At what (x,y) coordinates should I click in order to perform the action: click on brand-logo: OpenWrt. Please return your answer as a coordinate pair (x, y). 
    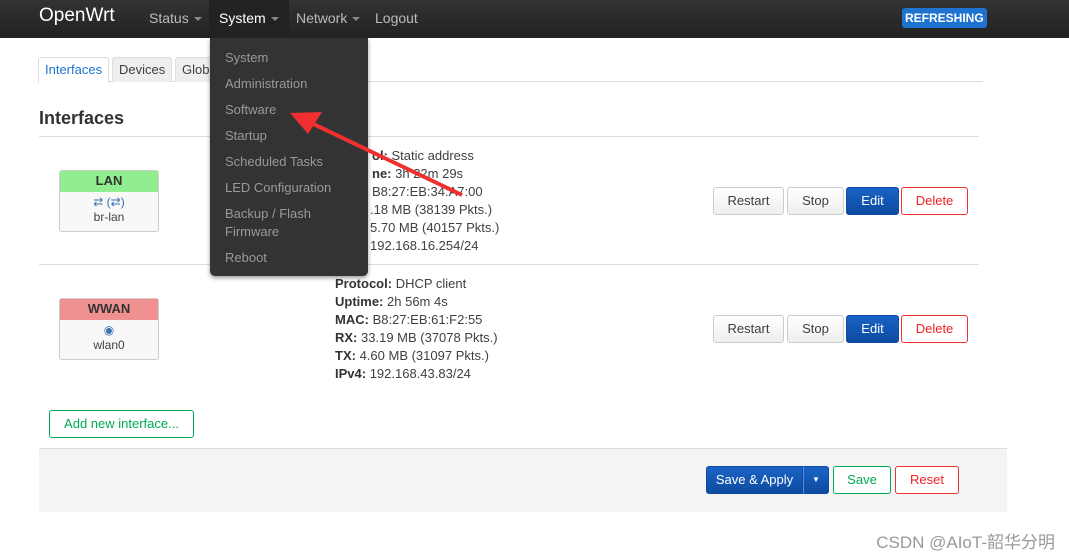
    Looking at the image, I should click on (77, 16).